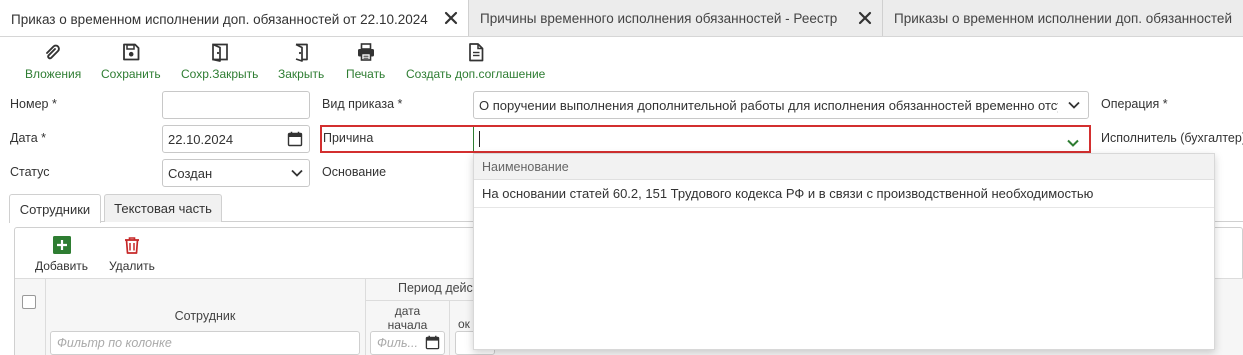 This screenshot has width=1243, height=355. Describe the element at coordinates (55, 208) in the screenshot. I see `tab-employees: Сотрудники` at that location.